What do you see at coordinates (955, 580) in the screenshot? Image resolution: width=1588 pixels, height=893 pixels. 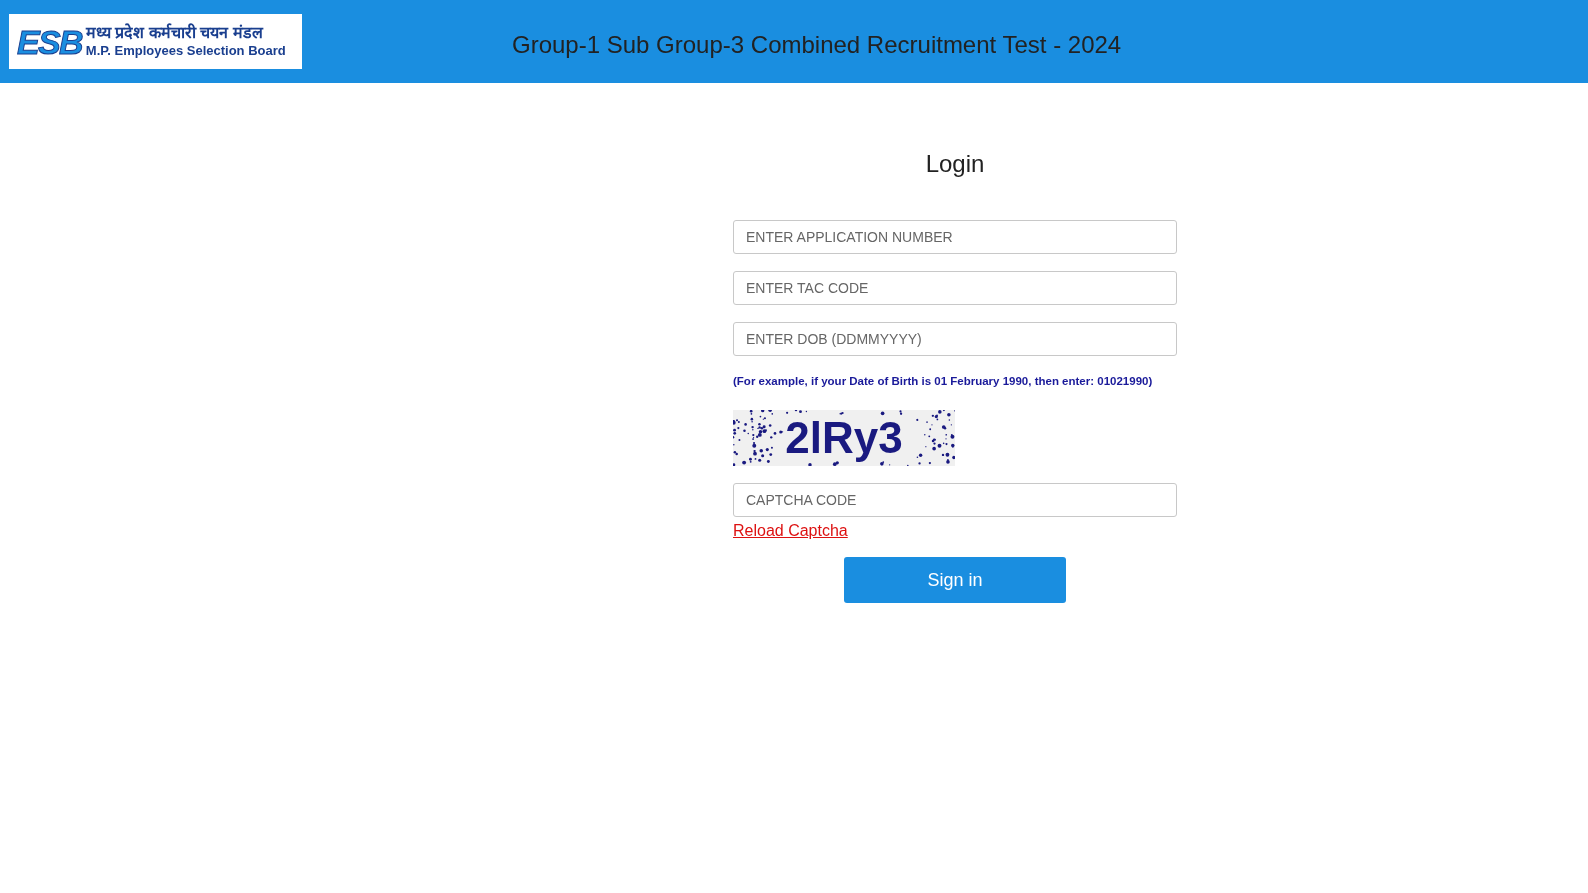 I see `sign-in-button: Sign in` at bounding box center [955, 580].